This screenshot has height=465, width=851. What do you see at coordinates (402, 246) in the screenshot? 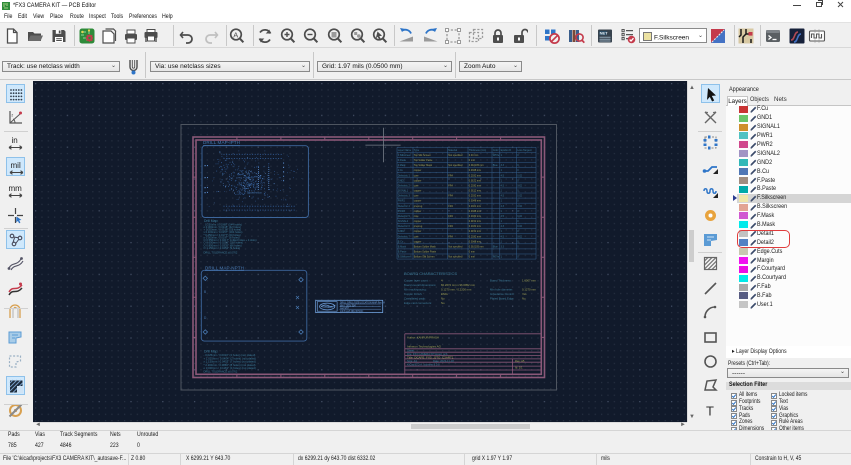
I see `svg-text: B.Mask` at bounding box center [402, 246].